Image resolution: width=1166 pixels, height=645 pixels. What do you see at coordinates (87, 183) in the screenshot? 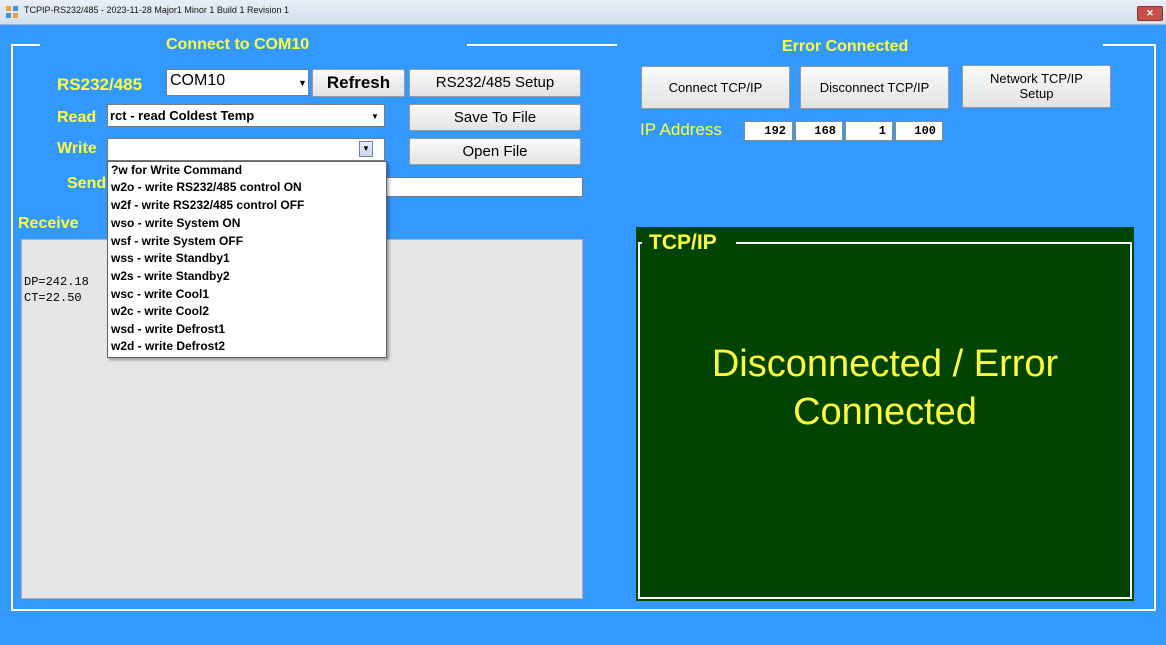
I see `send-label: Send` at bounding box center [87, 183].